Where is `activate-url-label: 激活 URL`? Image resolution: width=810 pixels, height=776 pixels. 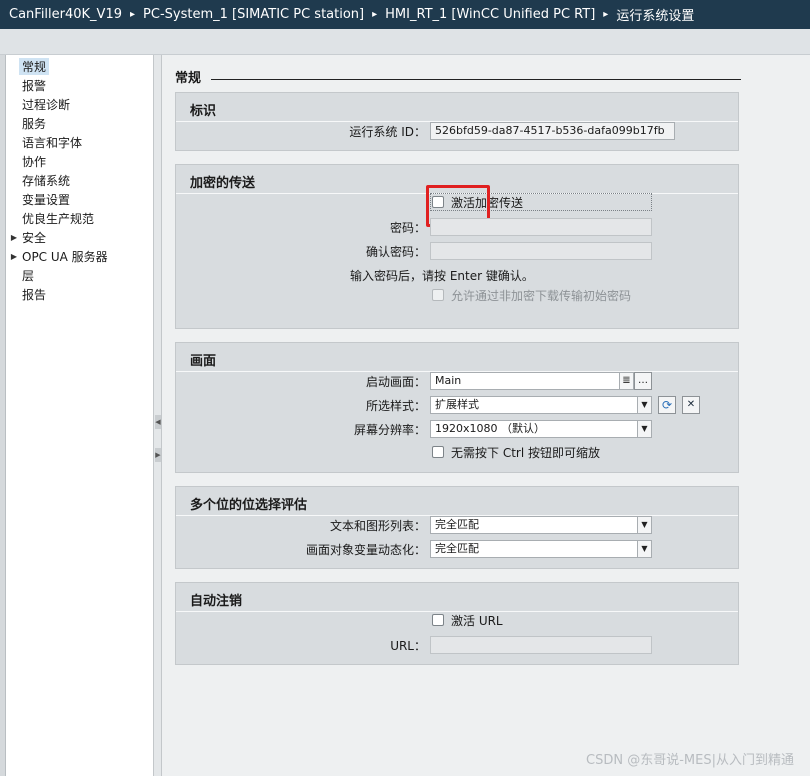
activate-url-label: 激活 URL is located at coordinates (477, 620).